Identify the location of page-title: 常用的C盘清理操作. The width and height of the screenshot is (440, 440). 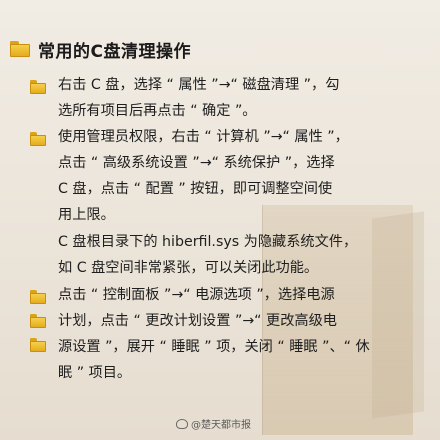
(114, 51).